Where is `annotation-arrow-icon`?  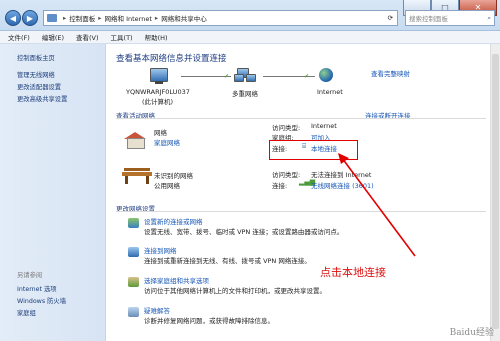 annotation-arrow-icon is located at coordinates (377, 205).